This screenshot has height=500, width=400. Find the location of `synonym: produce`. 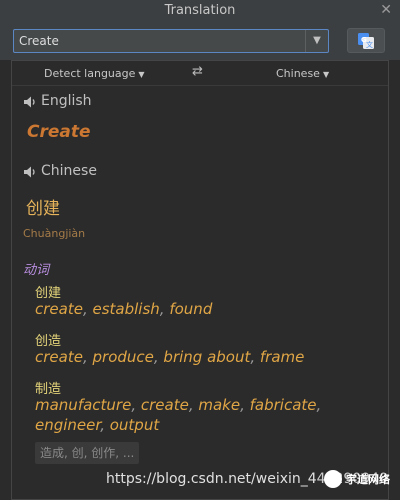

synonym: produce is located at coordinates (123, 357).